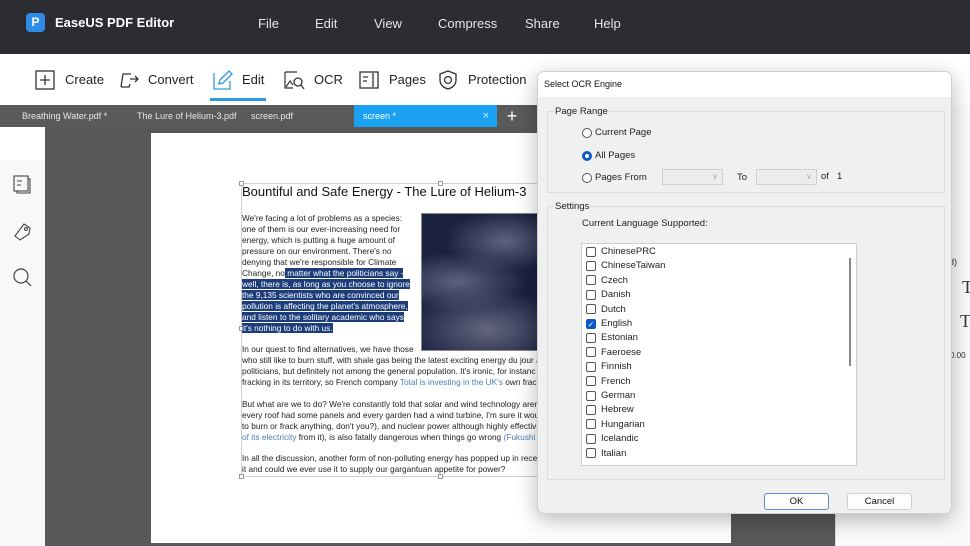 Image resolution: width=970 pixels, height=546 pixels. What do you see at coordinates (609, 366) in the screenshot?
I see `language-item: Finnish` at bounding box center [609, 366].